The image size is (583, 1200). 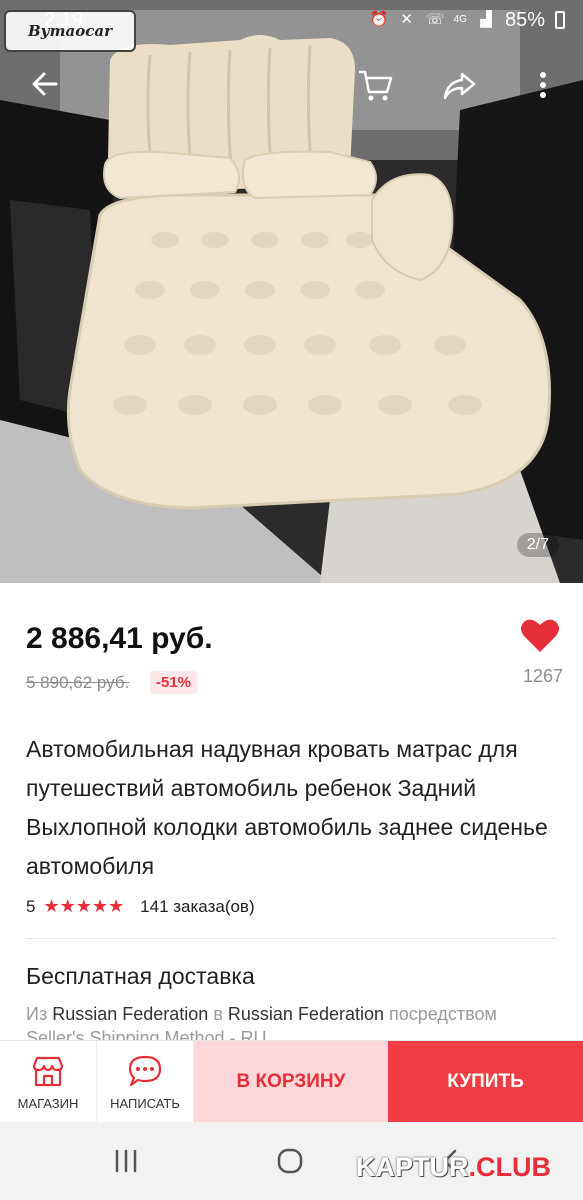 What do you see at coordinates (174, 682) in the screenshot?
I see `discount-badge: -51%` at bounding box center [174, 682].